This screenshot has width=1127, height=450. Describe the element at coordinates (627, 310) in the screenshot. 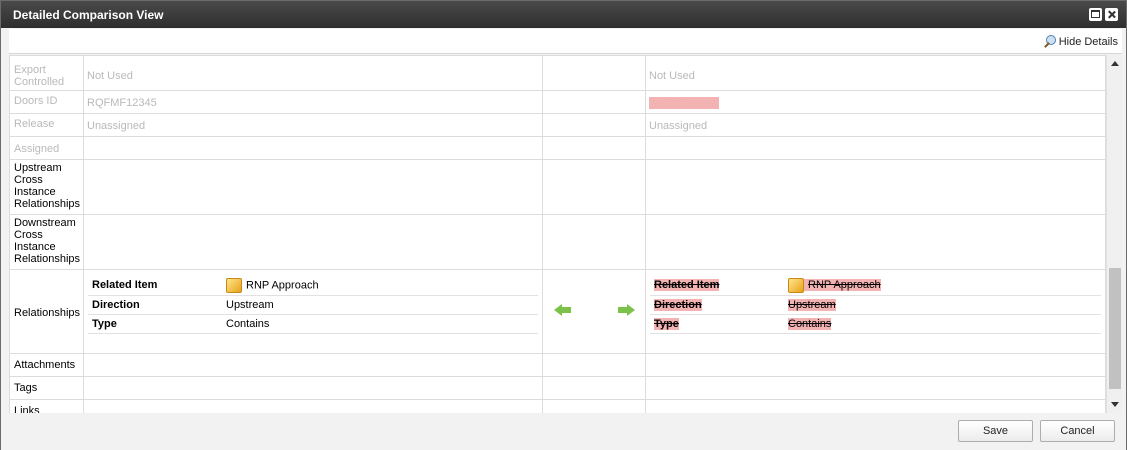

I see `arrow-right-icon` at that location.